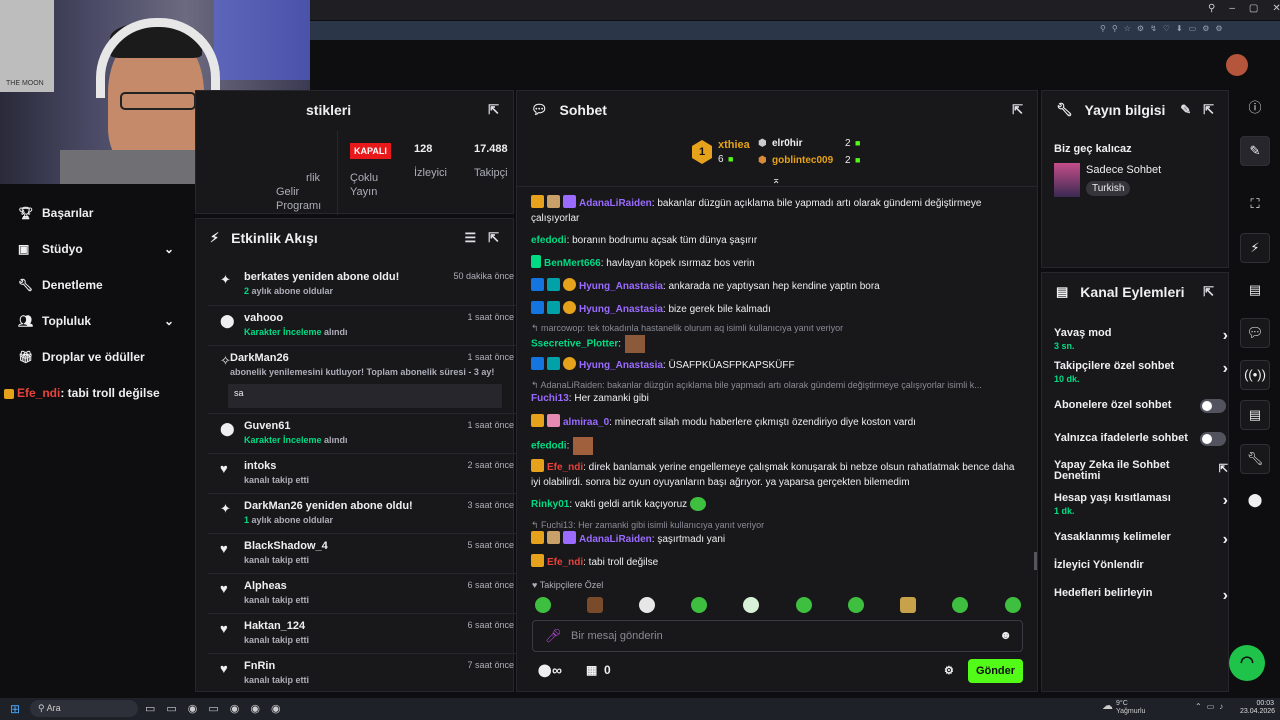  I want to click on activity-item: ♥ FnRin kanalı takip etti 7 saat önce, so click(367, 673).